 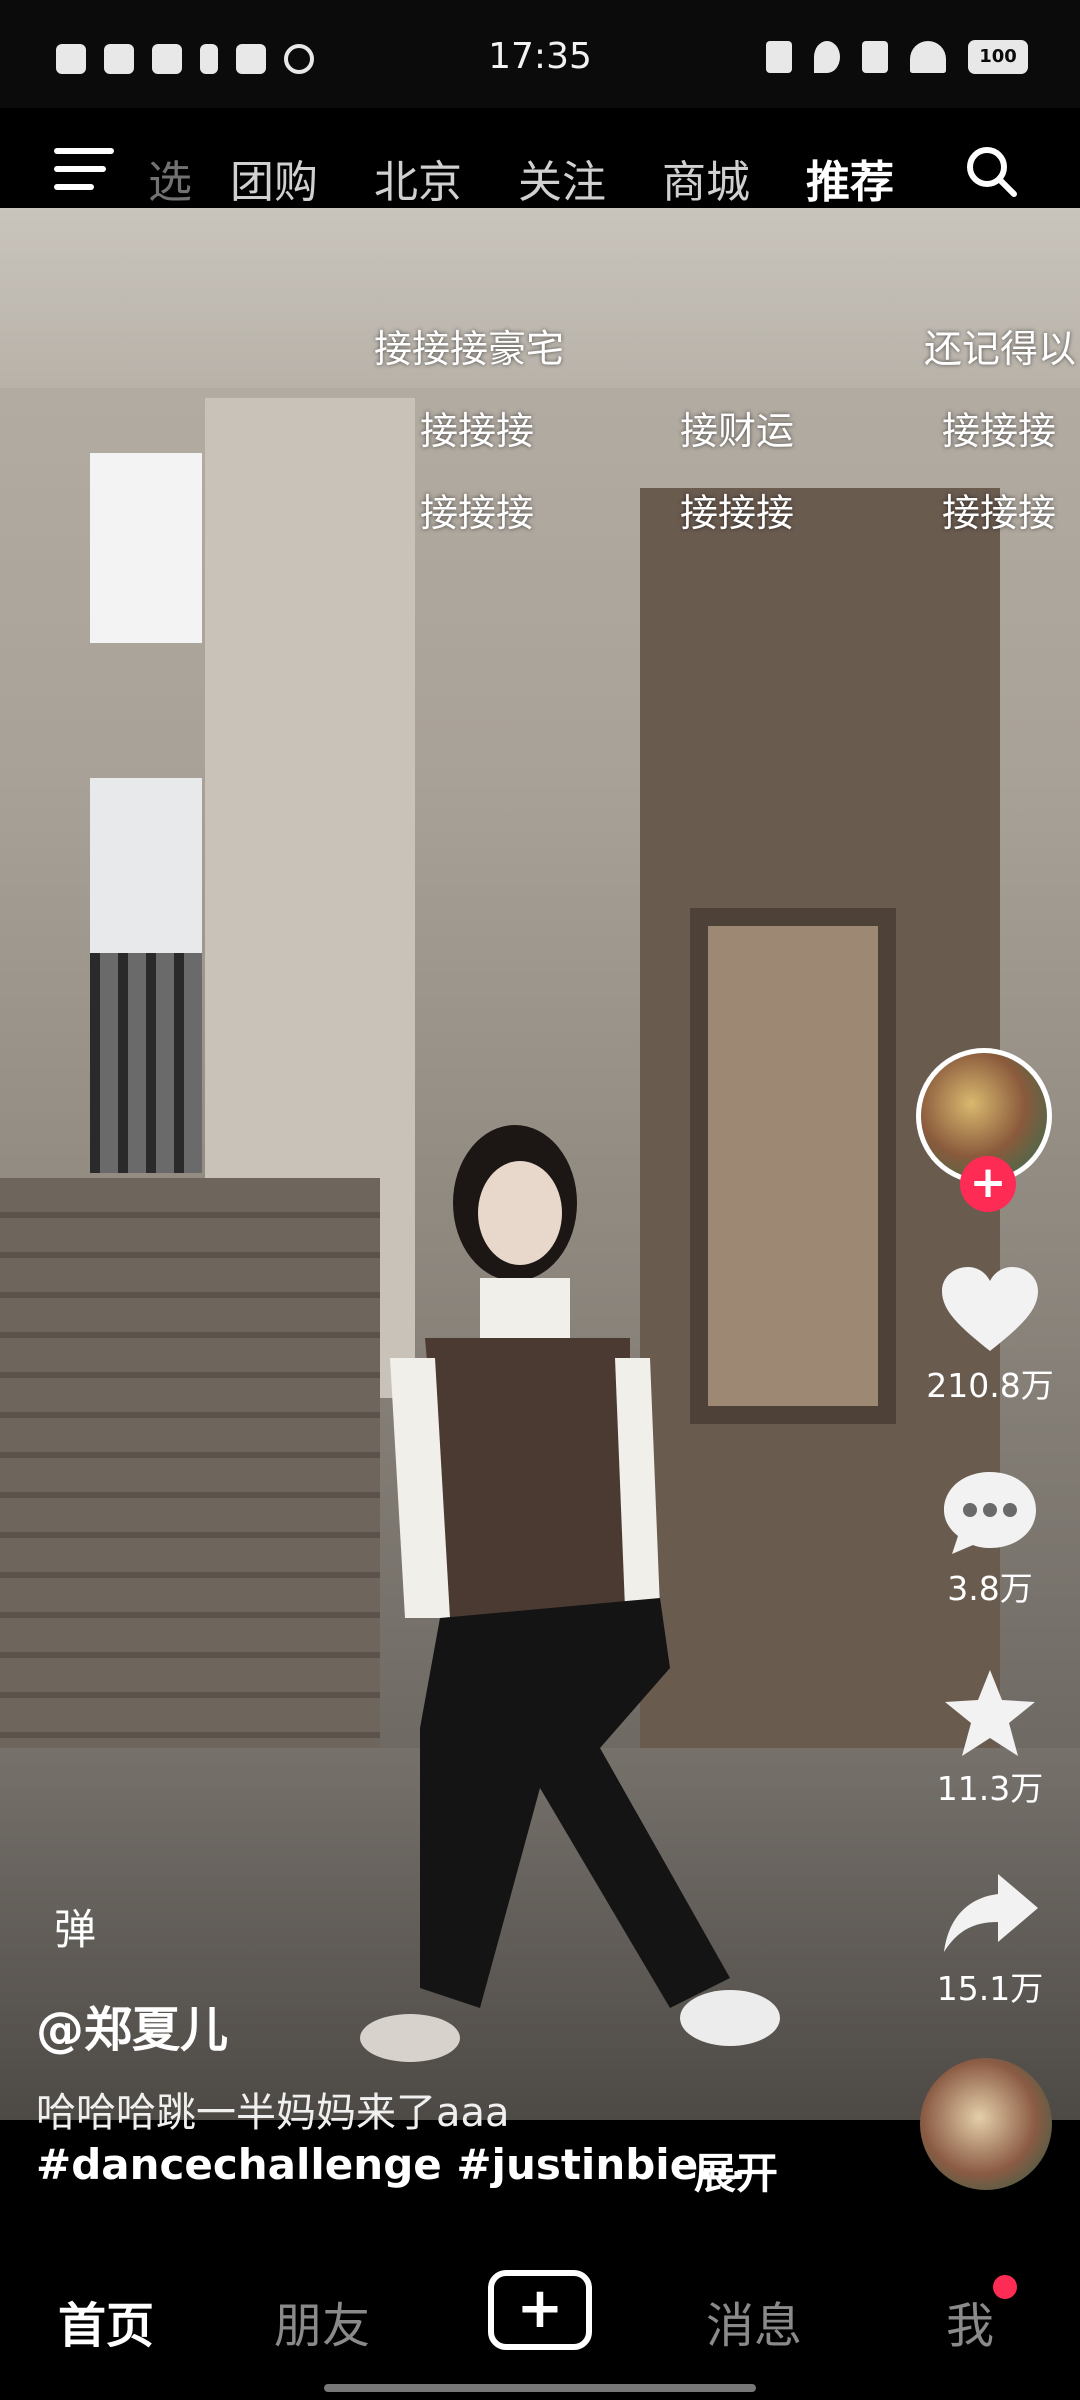 What do you see at coordinates (736, 2170) in the screenshot?
I see `expand-button: 展开` at bounding box center [736, 2170].